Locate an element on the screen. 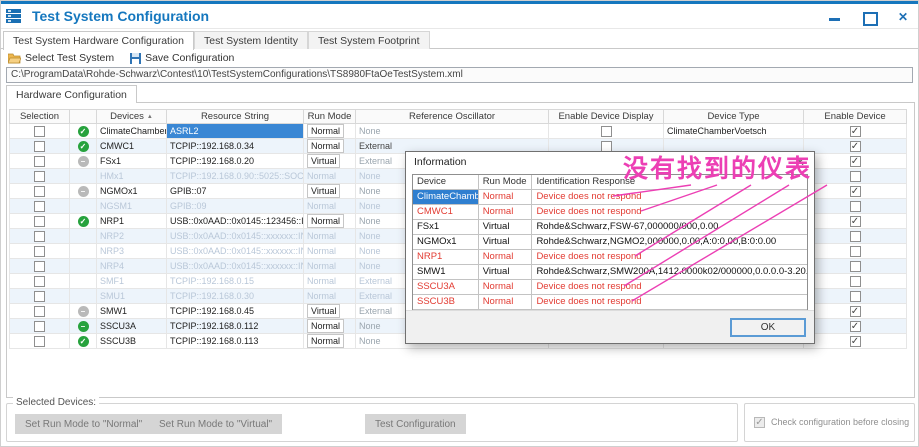  column-header-enable-device-display: Enable Device Display is located at coordinates (606, 116).